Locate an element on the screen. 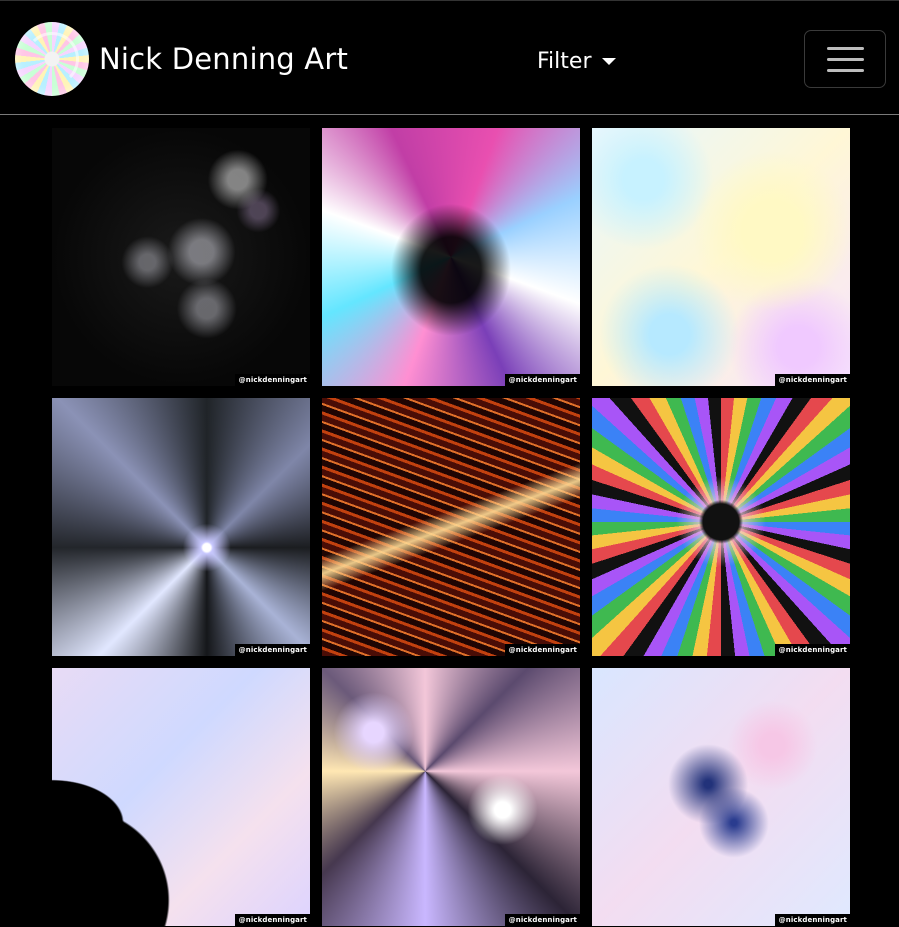  filter-label: Filter is located at coordinates (564, 61).